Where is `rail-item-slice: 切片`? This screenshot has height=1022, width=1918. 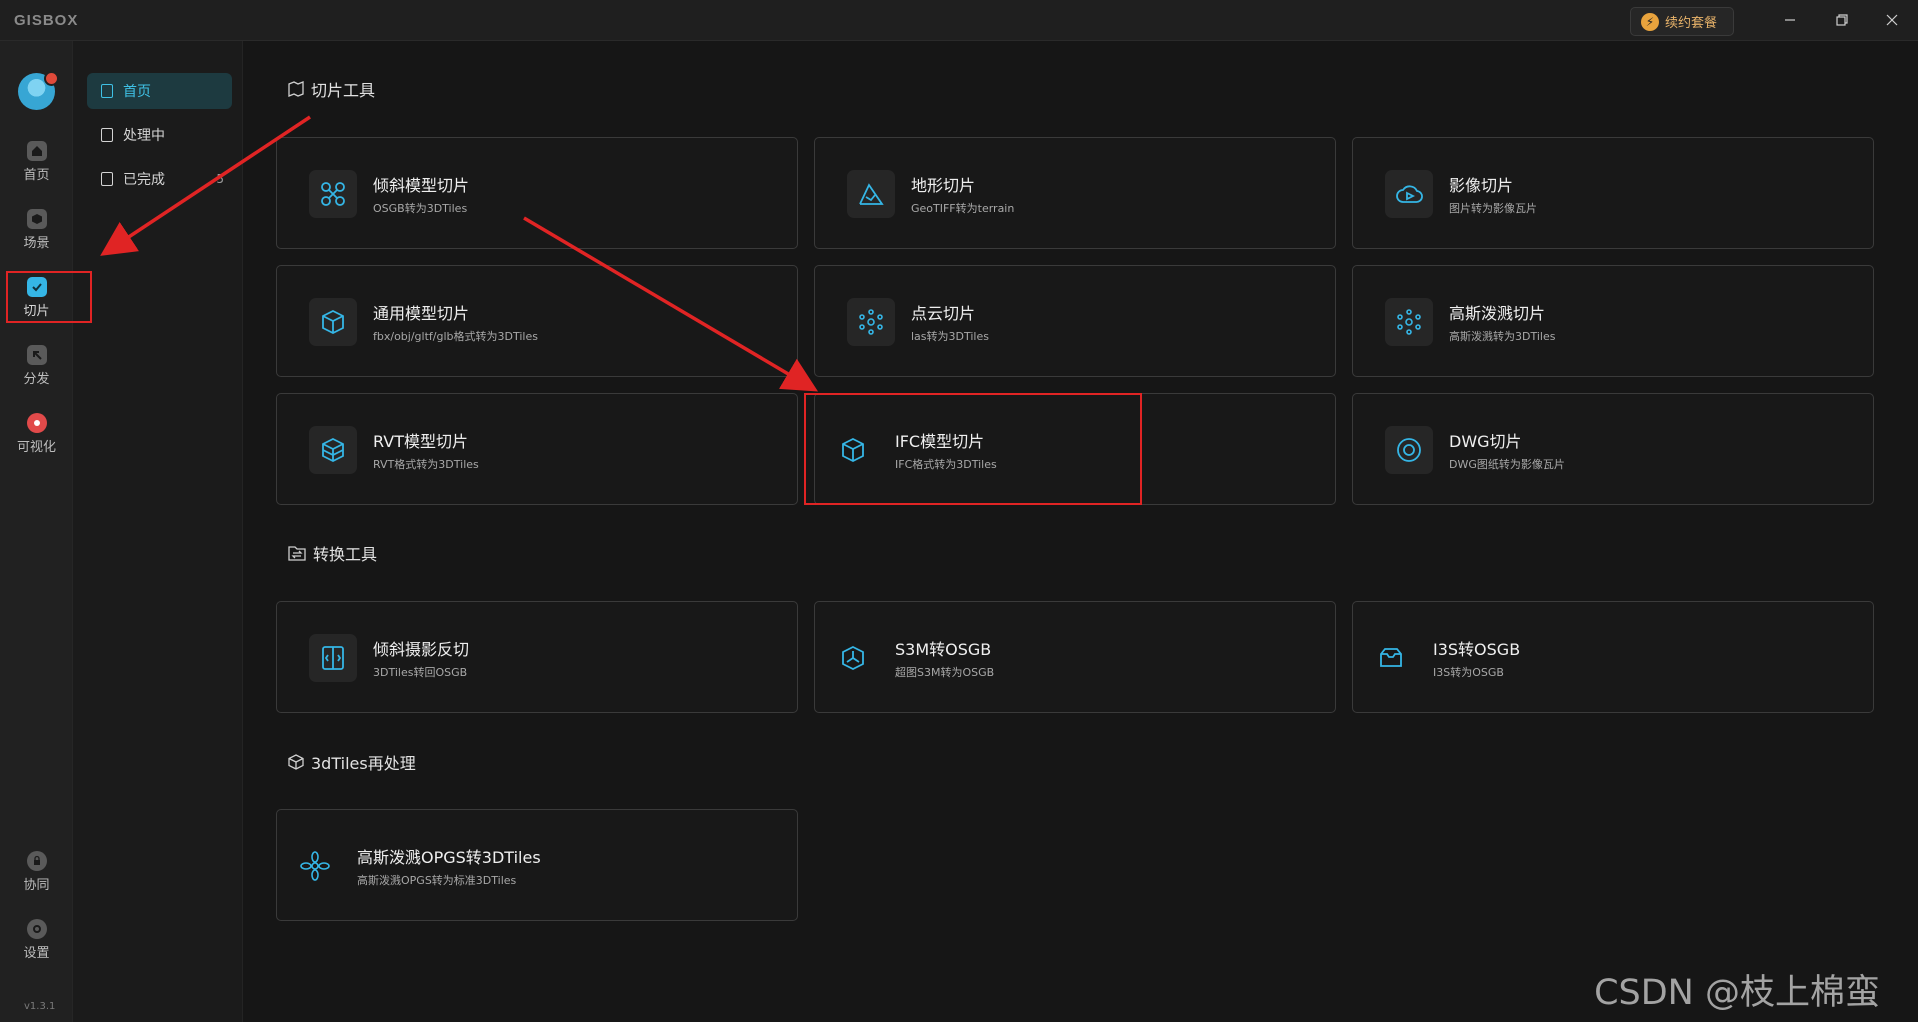
rail-item-slice: 切片 is located at coordinates (36, 307).